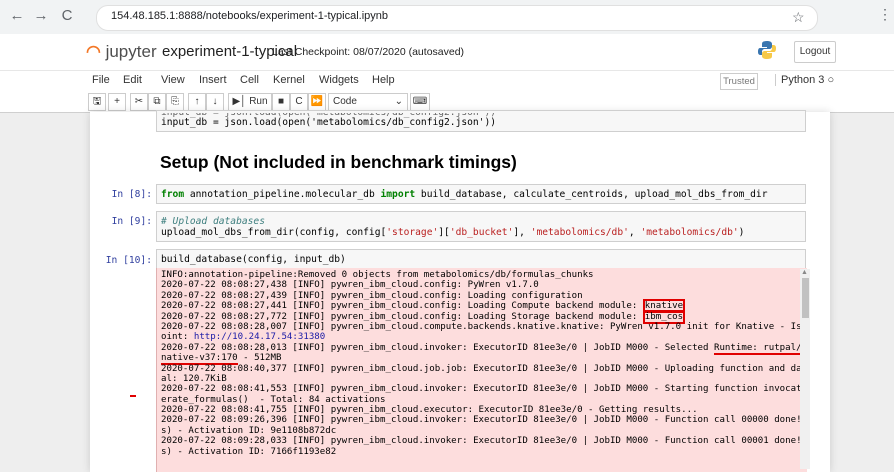 The width and height of the screenshot is (894, 472). I want to click on input-prompt: In [10]:, so click(128, 260).